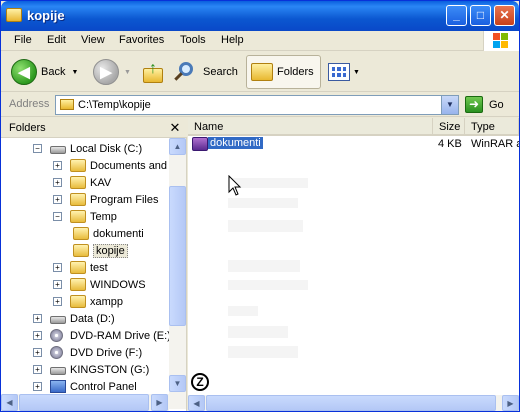 The image size is (520, 412). I want to click on menu-view: View, so click(93, 40).